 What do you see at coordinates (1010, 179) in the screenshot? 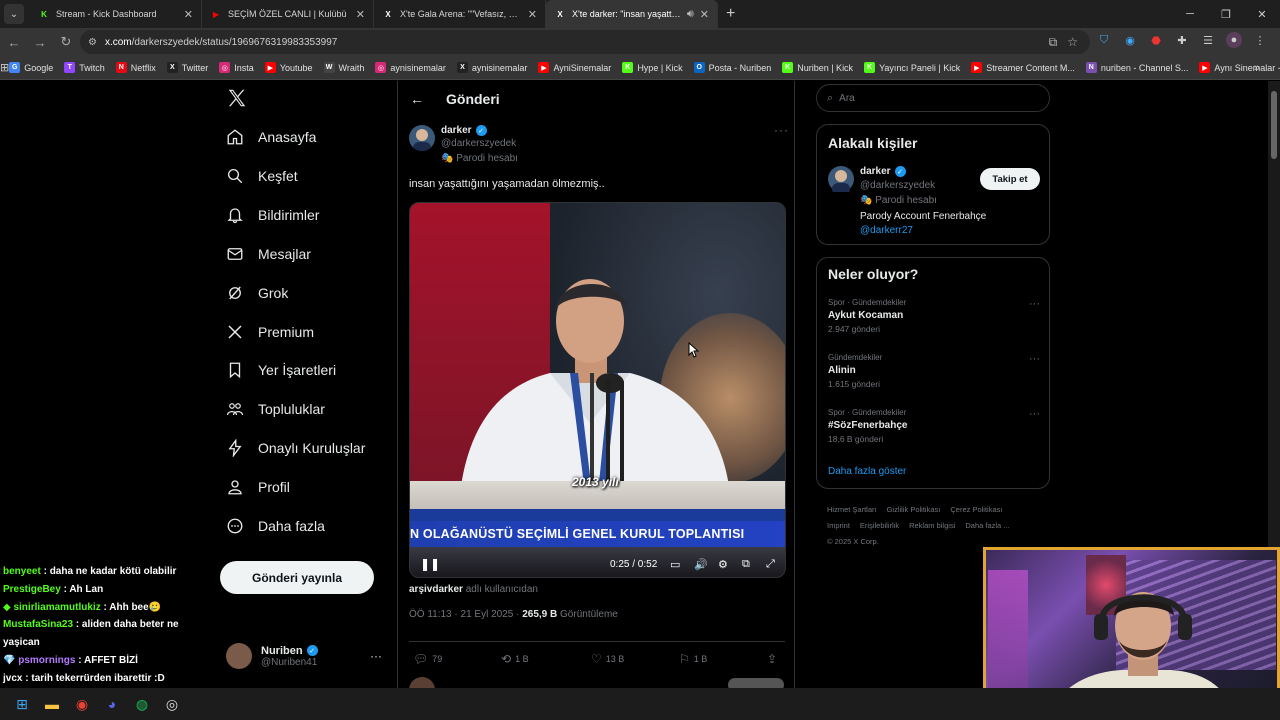
I see `follow-button: Takip et` at bounding box center [1010, 179].